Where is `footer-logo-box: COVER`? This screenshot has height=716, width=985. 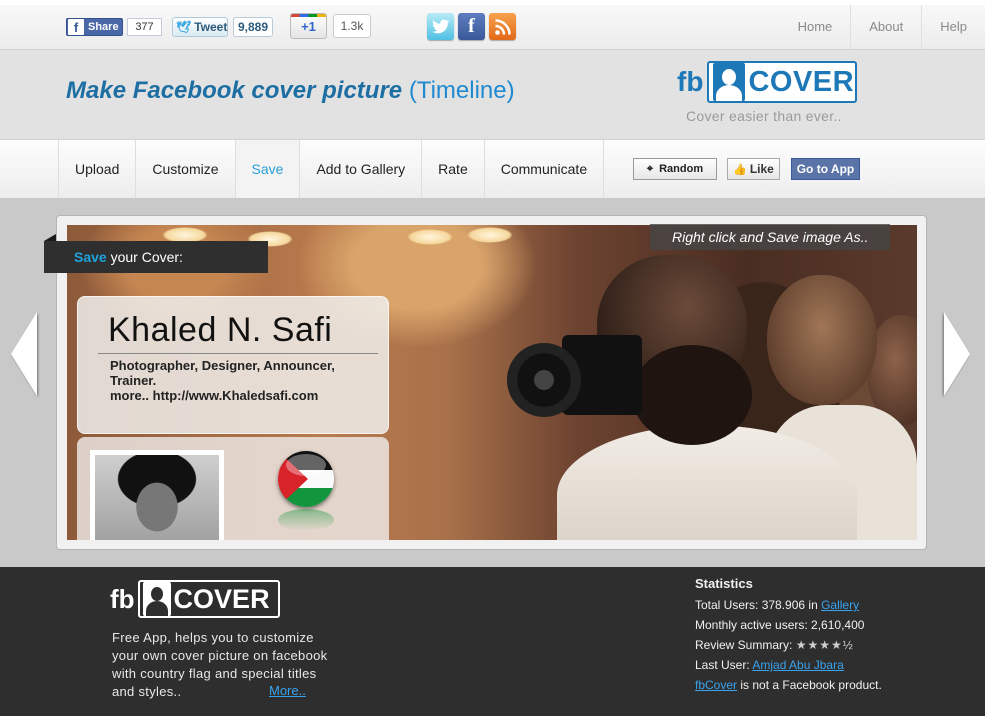 footer-logo-box: COVER is located at coordinates (208, 599).